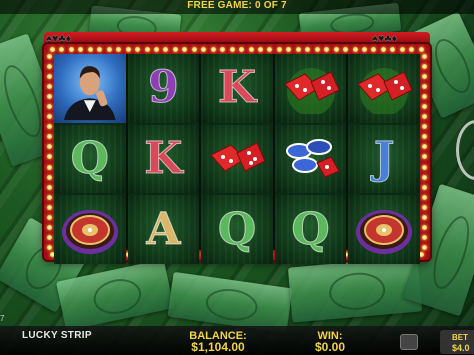  What do you see at coordinates (230, 302) in the screenshot?
I see `money-background` at bounding box center [230, 302].